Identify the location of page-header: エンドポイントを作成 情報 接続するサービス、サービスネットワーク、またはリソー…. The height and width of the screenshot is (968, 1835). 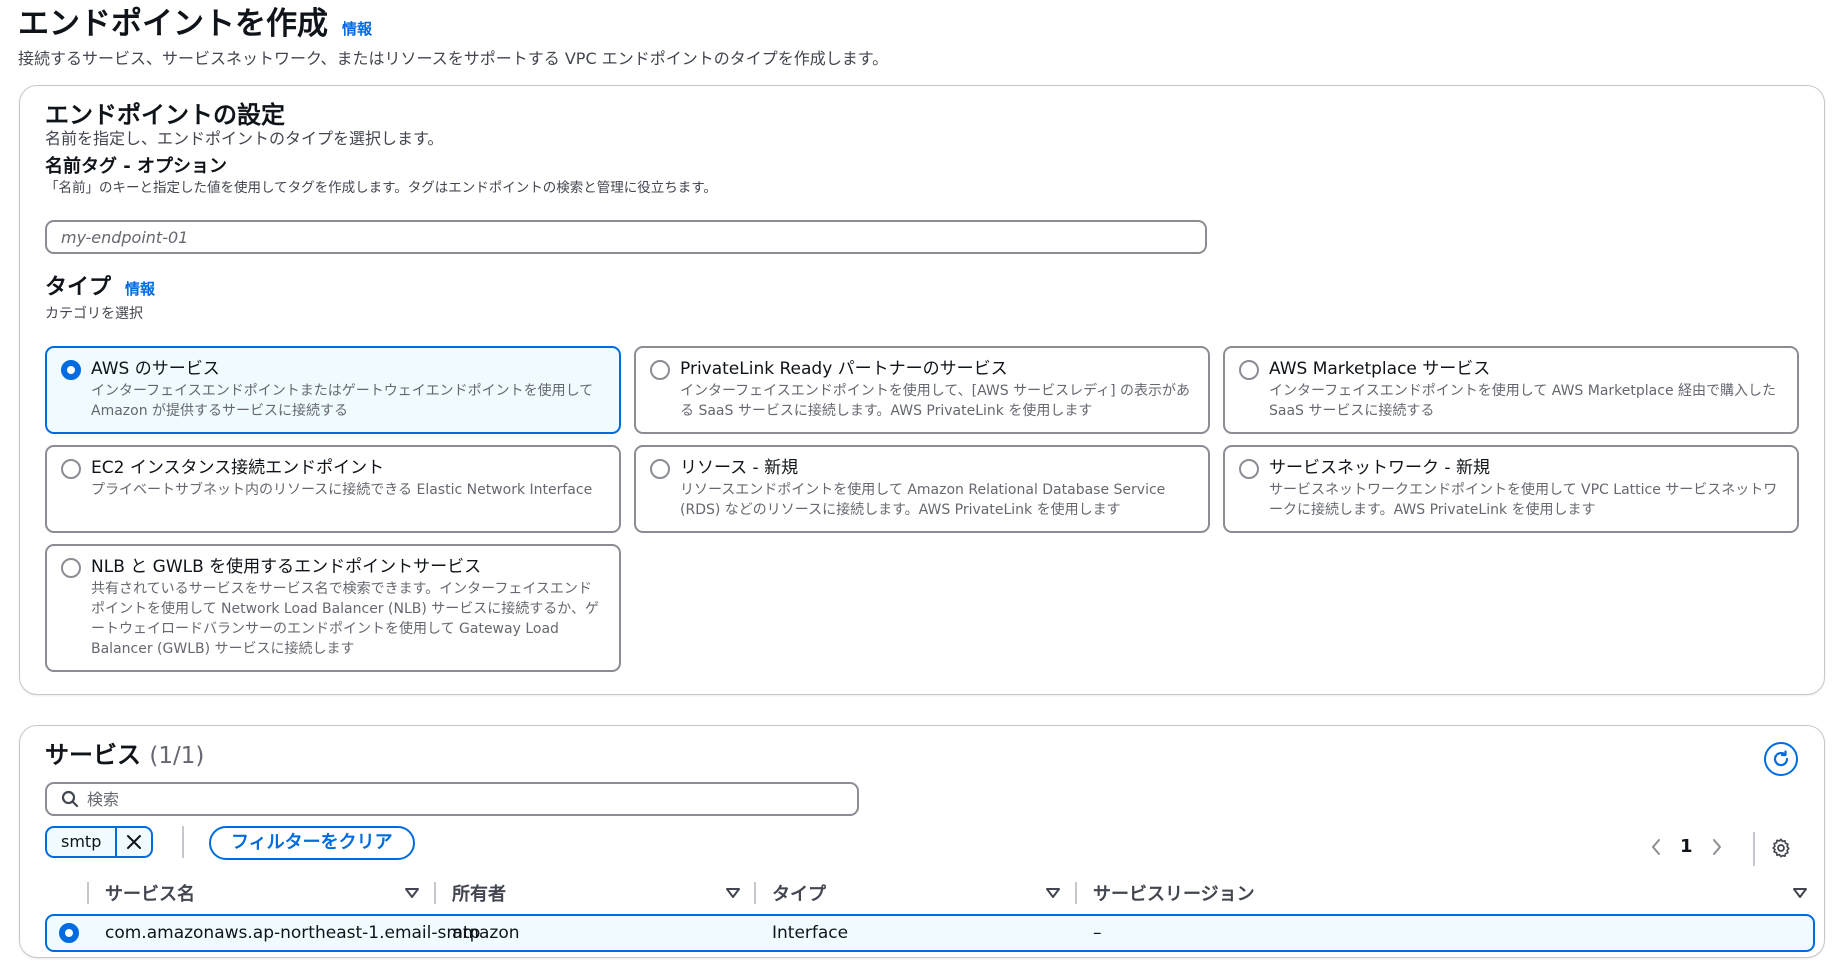
(918, 37).